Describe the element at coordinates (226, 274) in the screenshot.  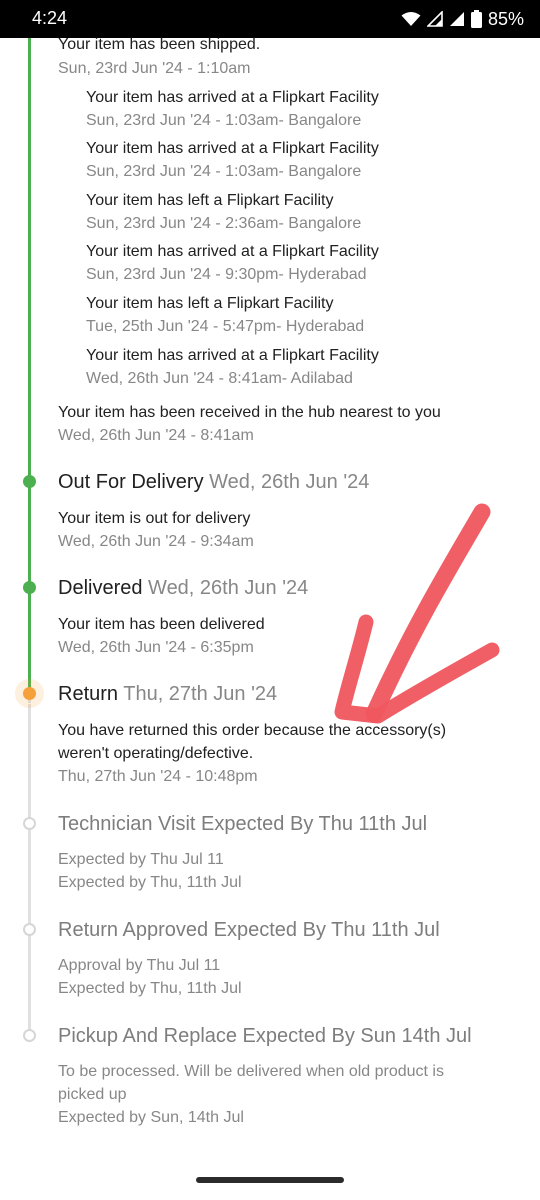
I see `hop-time: Sun, 23rd Jun '24 - 9:30pm- Hyderabad` at that location.